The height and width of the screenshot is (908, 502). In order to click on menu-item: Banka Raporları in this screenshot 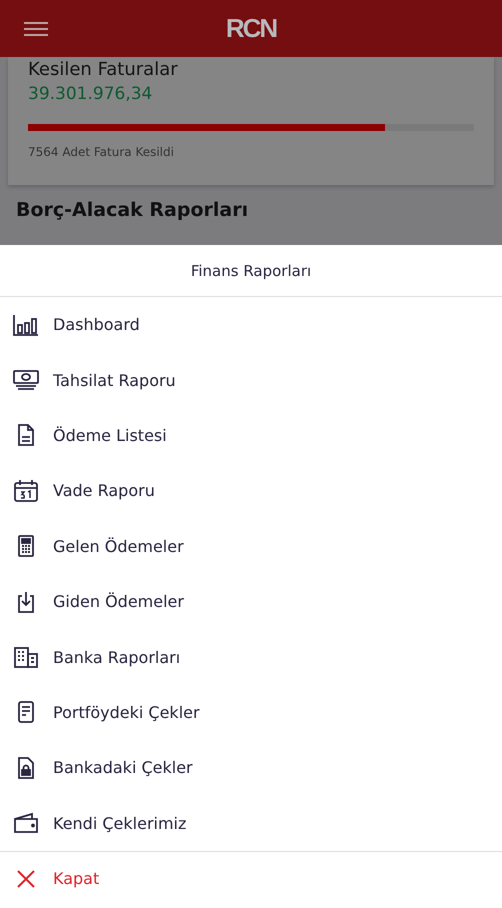, I will do `click(251, 657)`.